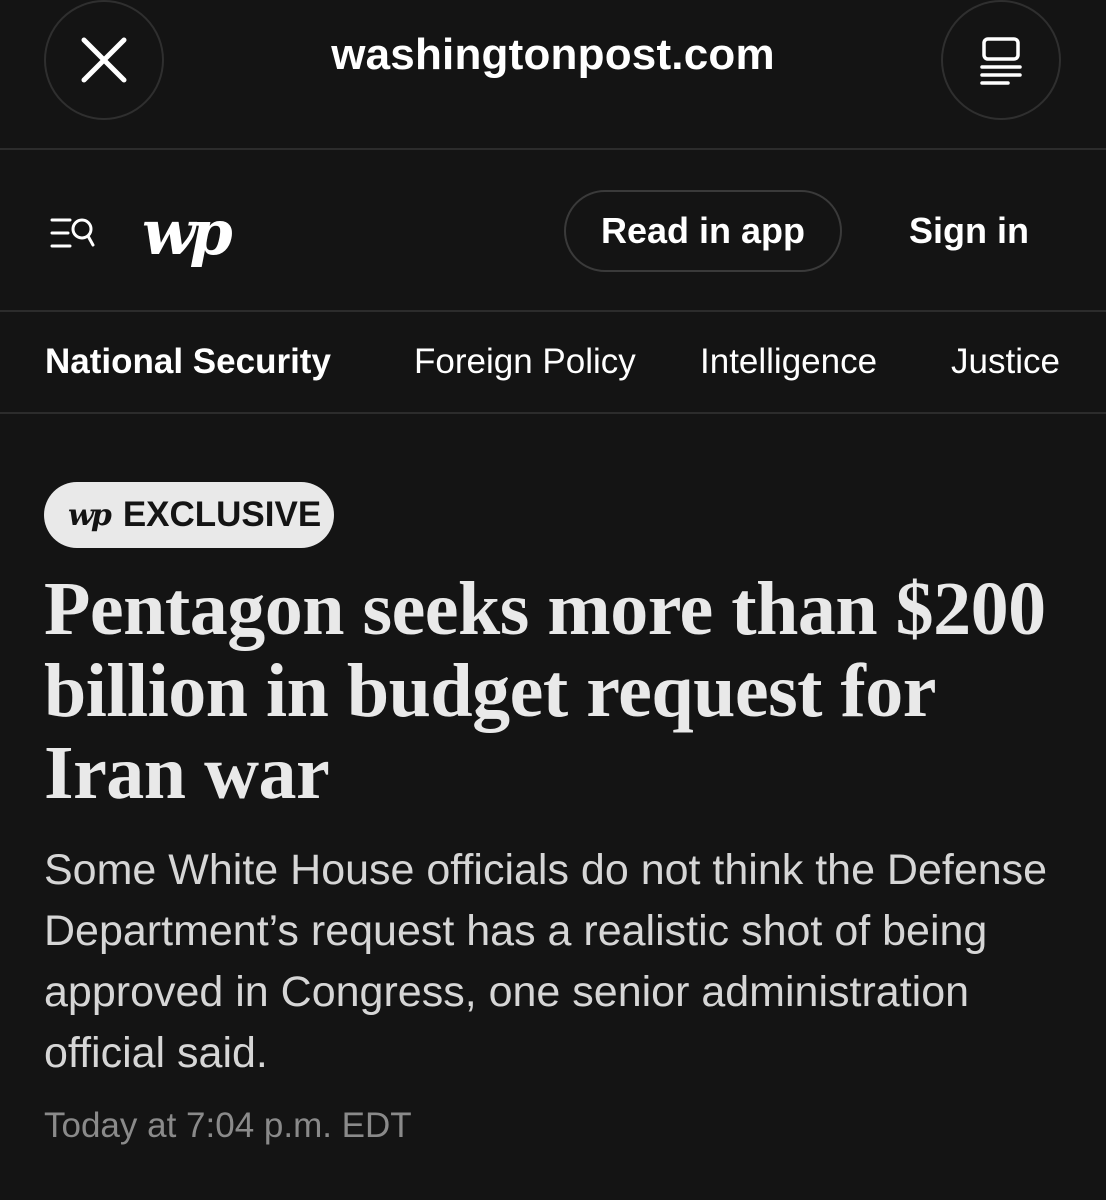 Image resolution: width=1106 pixels, height=1200 pixels. I want to click on read-in-app-button: Read in app, so click(703, 231).